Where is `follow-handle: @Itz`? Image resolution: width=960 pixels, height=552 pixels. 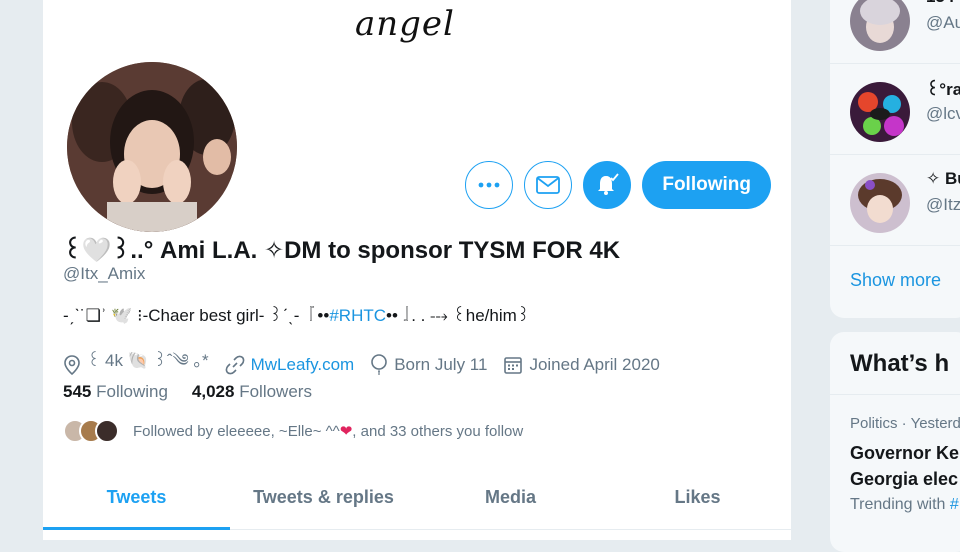
follow-handle: @Itz is located at coordinates (943, 204).